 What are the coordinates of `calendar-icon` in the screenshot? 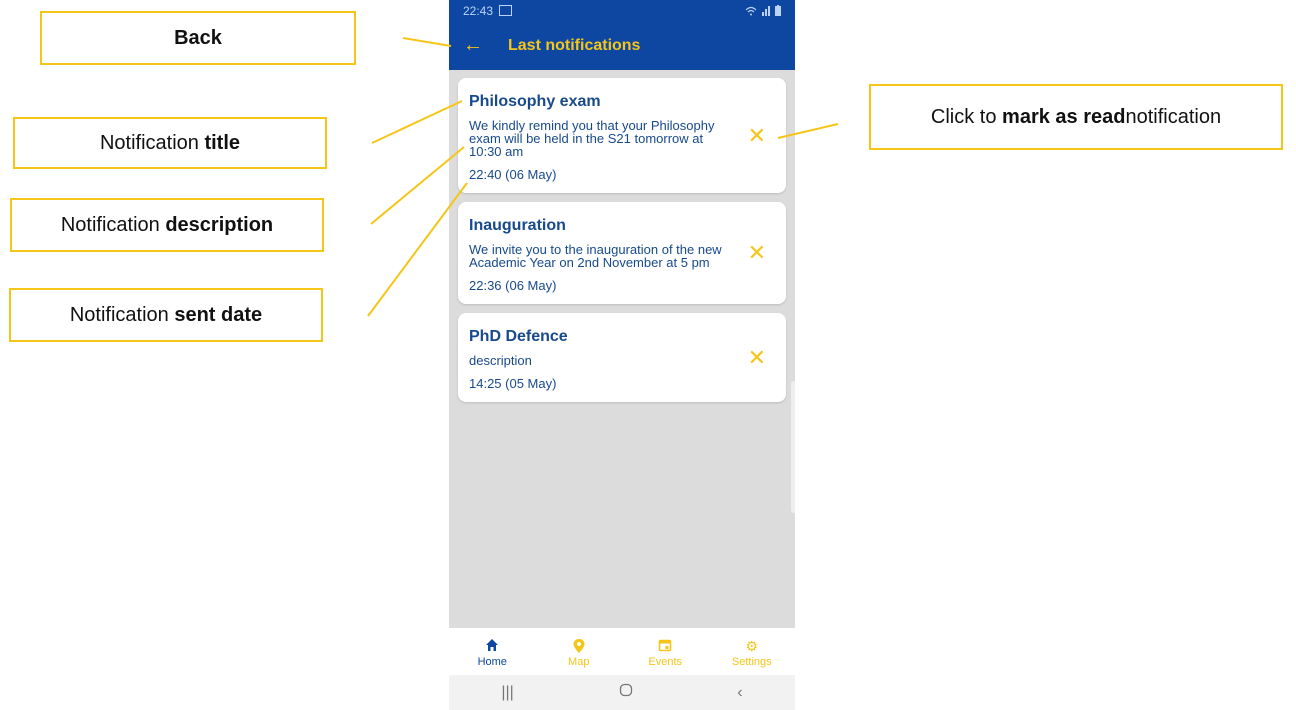 It's located at (665, 646).